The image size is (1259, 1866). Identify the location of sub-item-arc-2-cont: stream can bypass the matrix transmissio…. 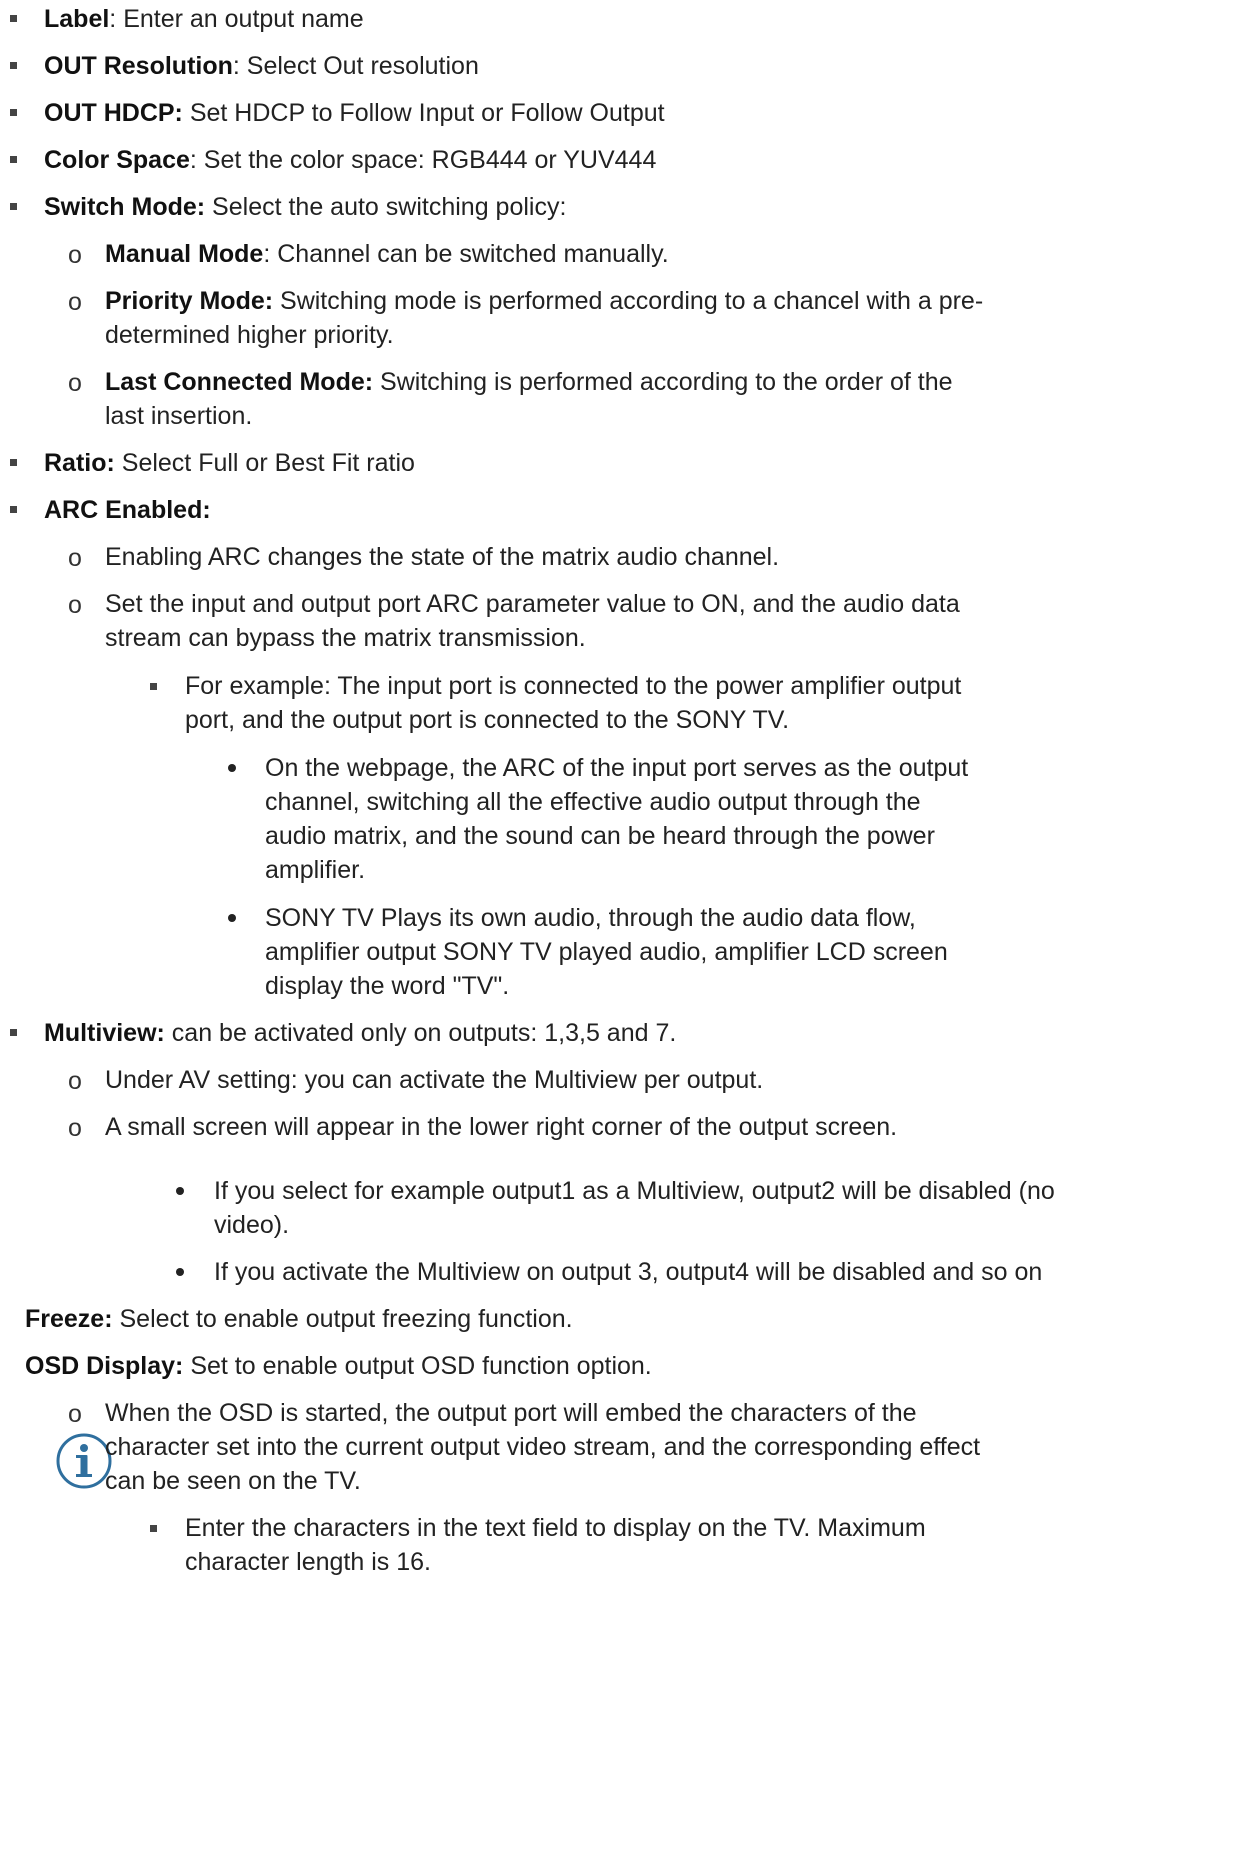
(345, 638).